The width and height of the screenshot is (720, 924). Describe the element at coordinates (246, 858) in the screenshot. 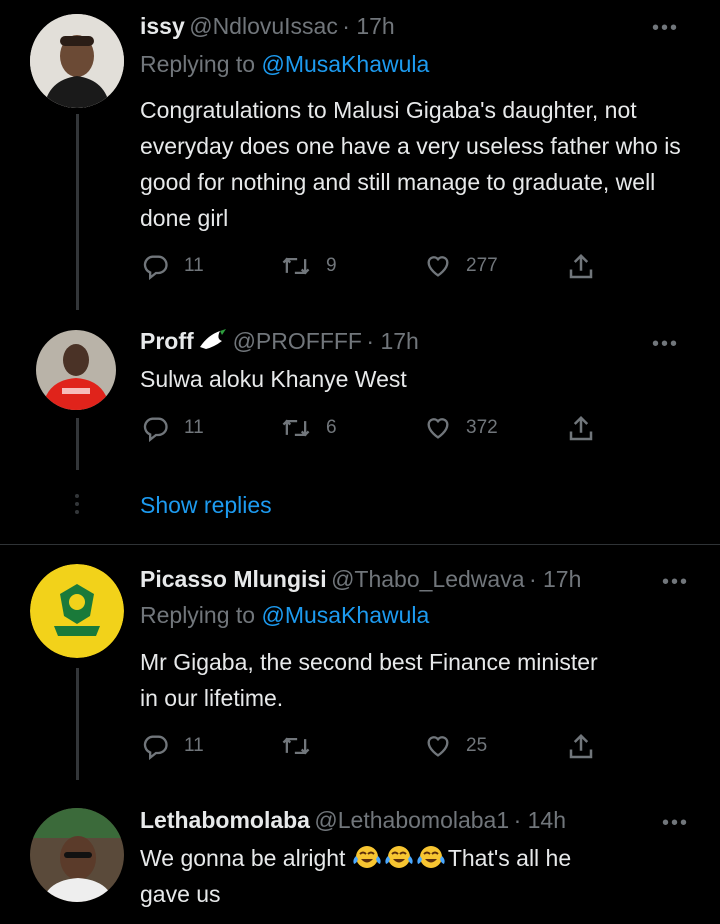

I see `tweet-text-part1: We gonna be alright` at that location.